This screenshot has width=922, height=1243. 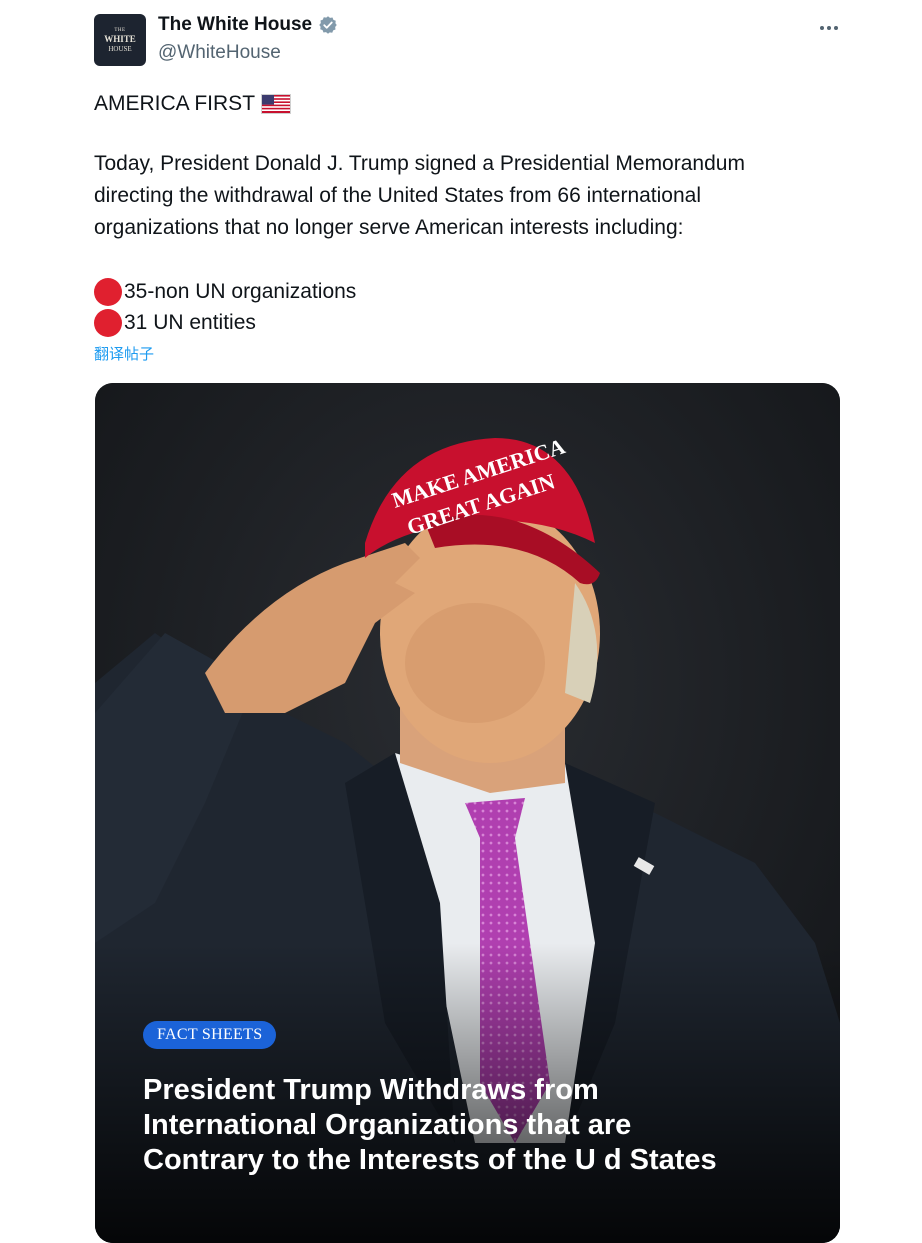 What do you see at coordinates (328, 25) in the screenshot?
I see `verified-badge-icon` at bounding box center [328, 25].